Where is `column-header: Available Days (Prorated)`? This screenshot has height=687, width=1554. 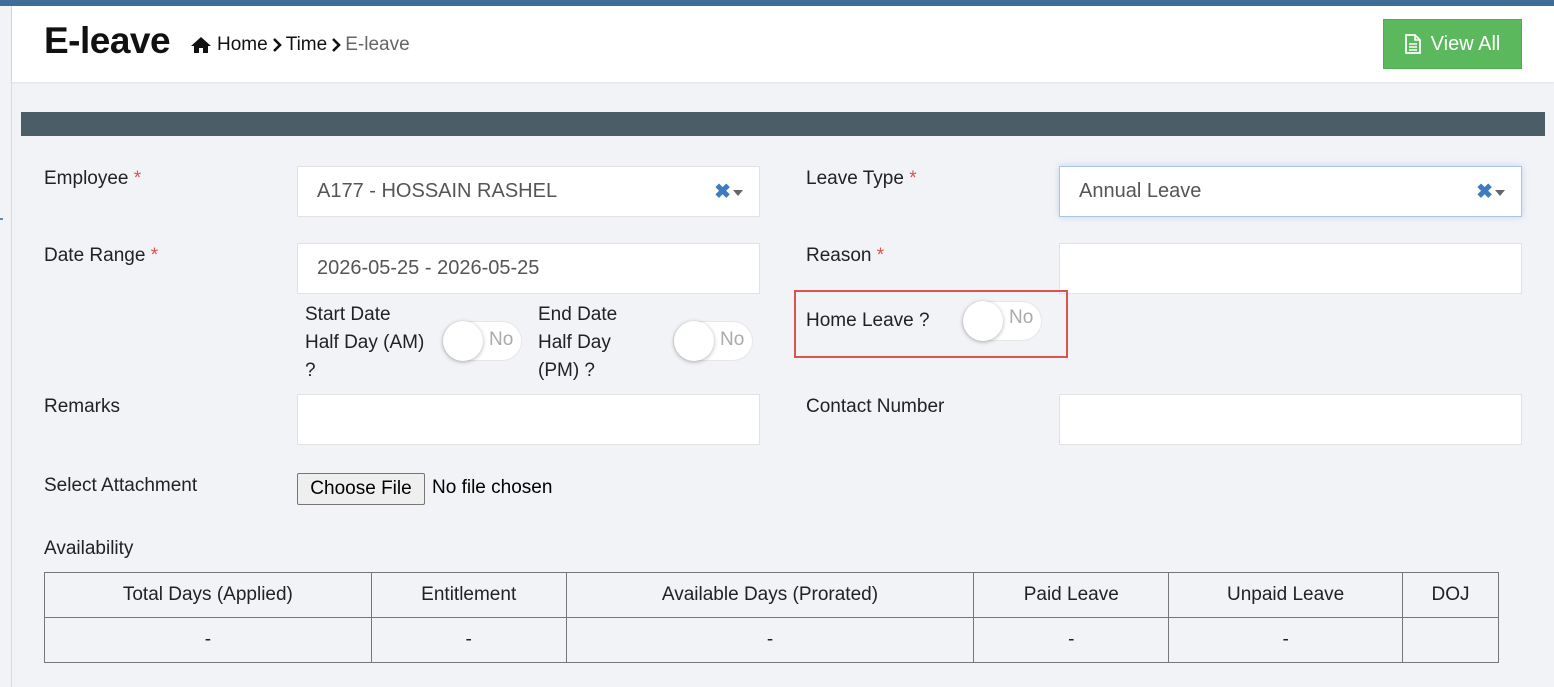
column-header: Available Days (Prorated) is located at coordinates (770, 595).